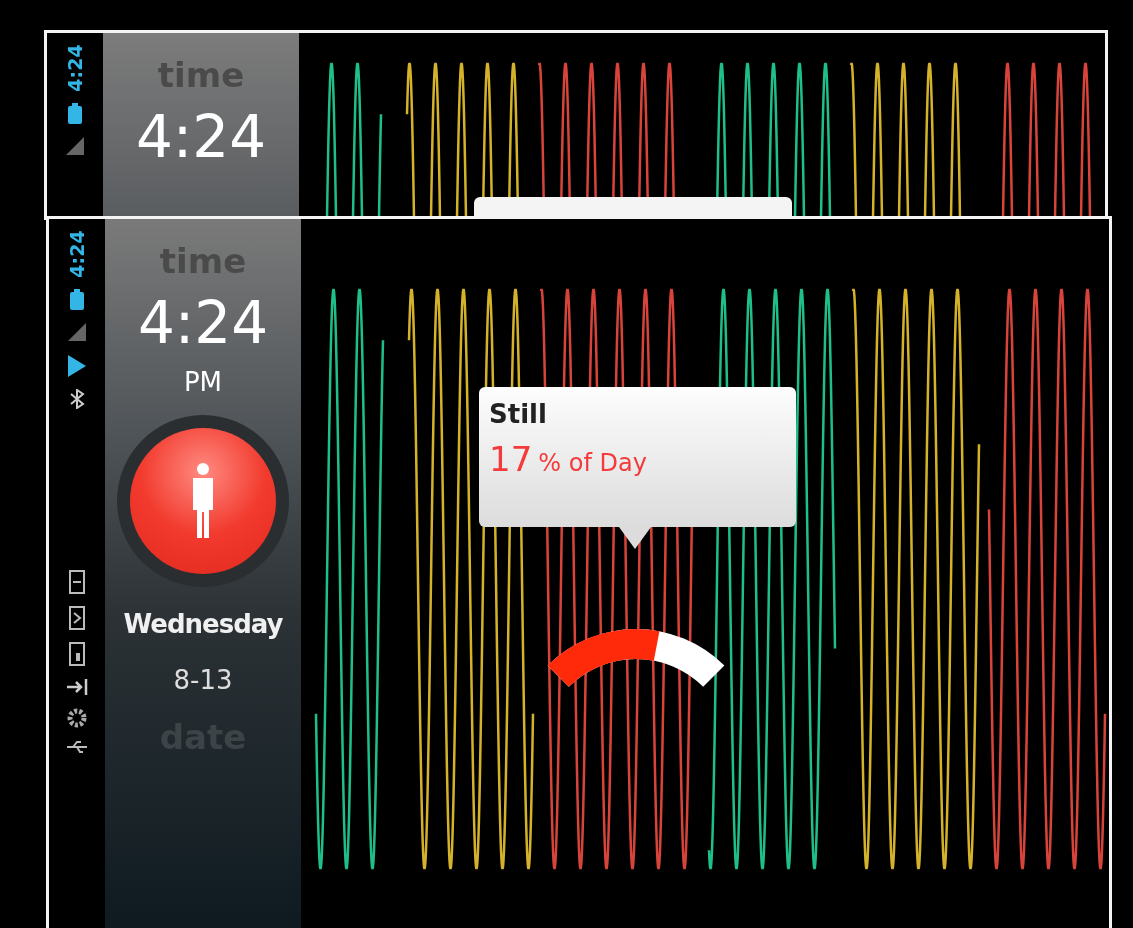  I want to click on arrow-icon, so click(77, 687).